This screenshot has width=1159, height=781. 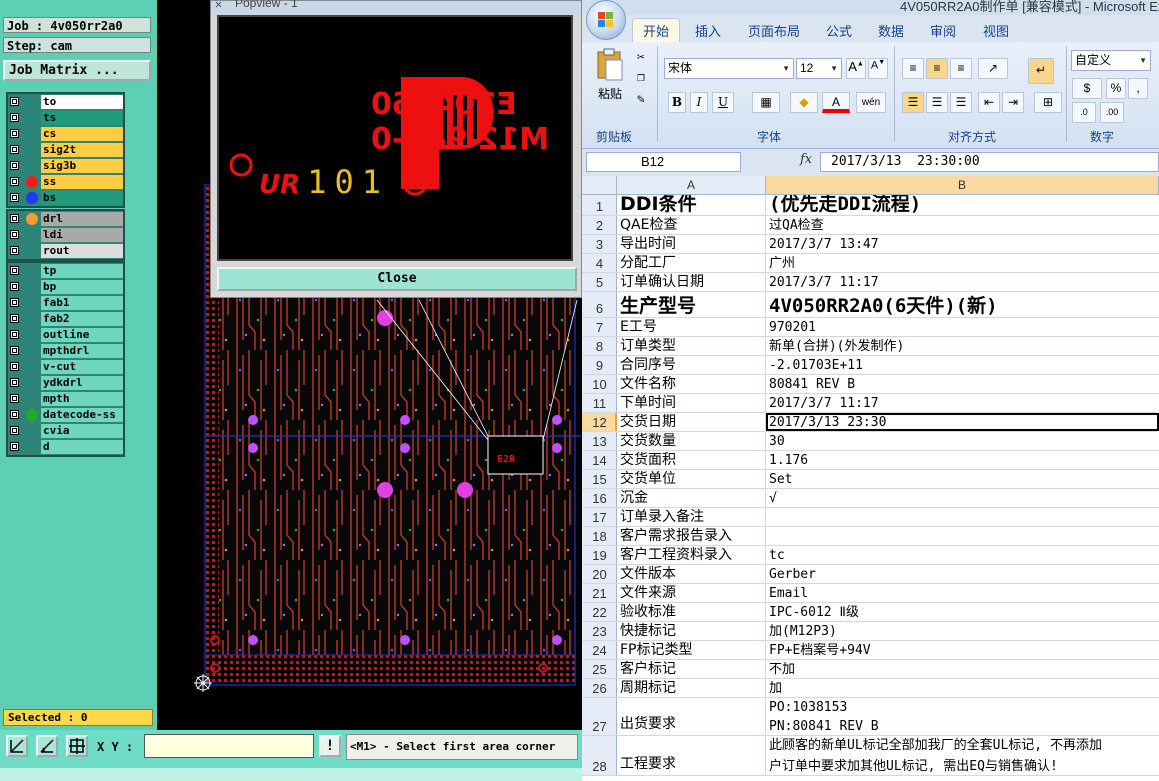 I want to click on row-header: 5, so click(x=599, y=282).